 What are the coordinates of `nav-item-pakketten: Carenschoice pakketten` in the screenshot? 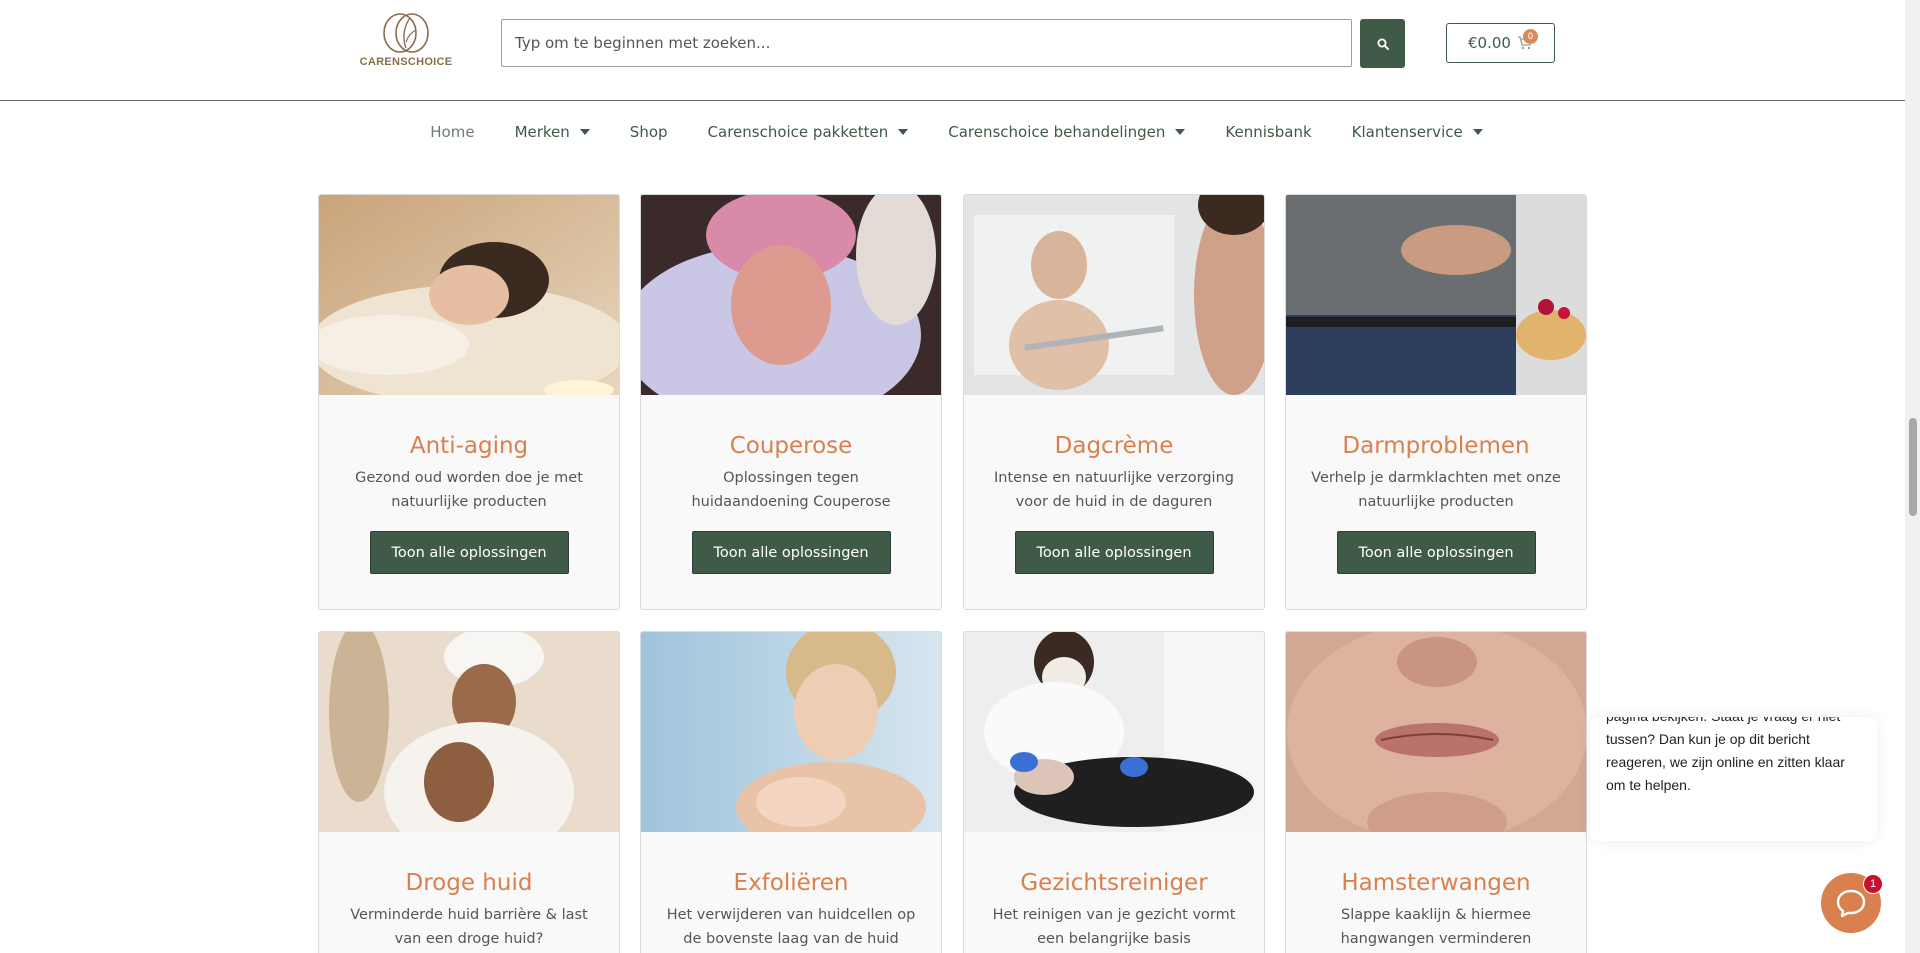 It's located at (808, 132).